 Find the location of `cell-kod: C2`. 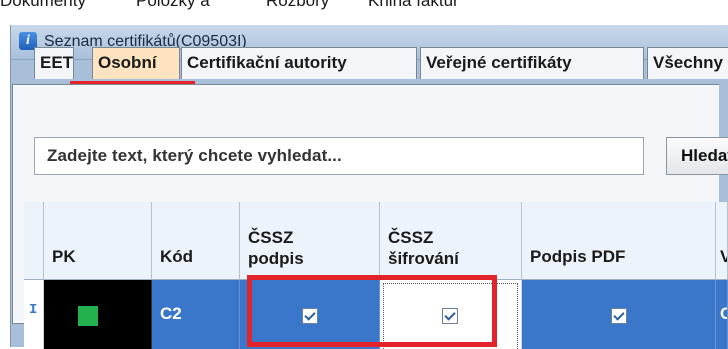

cell-kod: C2 is located at coordinates (196, 314).